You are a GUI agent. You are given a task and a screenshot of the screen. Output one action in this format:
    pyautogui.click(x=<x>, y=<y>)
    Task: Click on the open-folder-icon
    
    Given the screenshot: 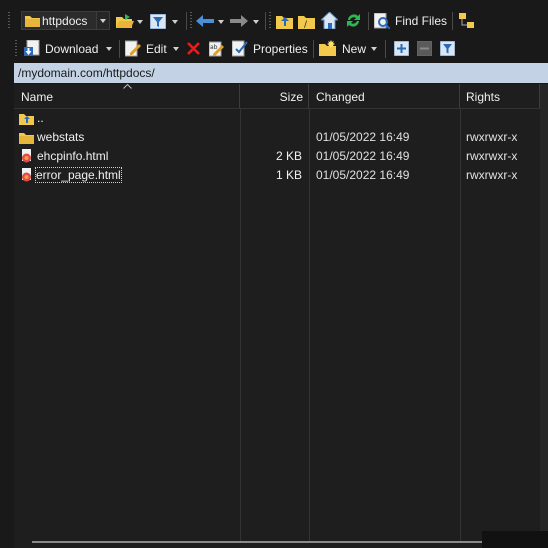 What is the action you would take?
    pyautogui.click(x=125, y=21)
    